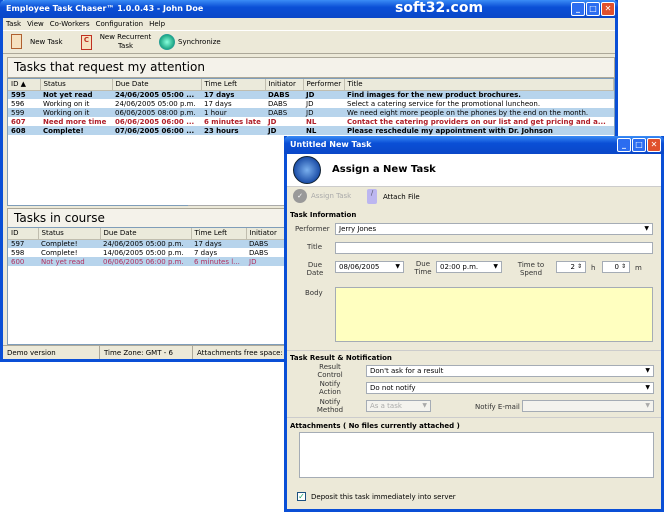  What do you see at coordinates (322, 196) in the screenshot?
I see `assign-task-button: ✓ Assign Task` at bounding box center [322, 196].